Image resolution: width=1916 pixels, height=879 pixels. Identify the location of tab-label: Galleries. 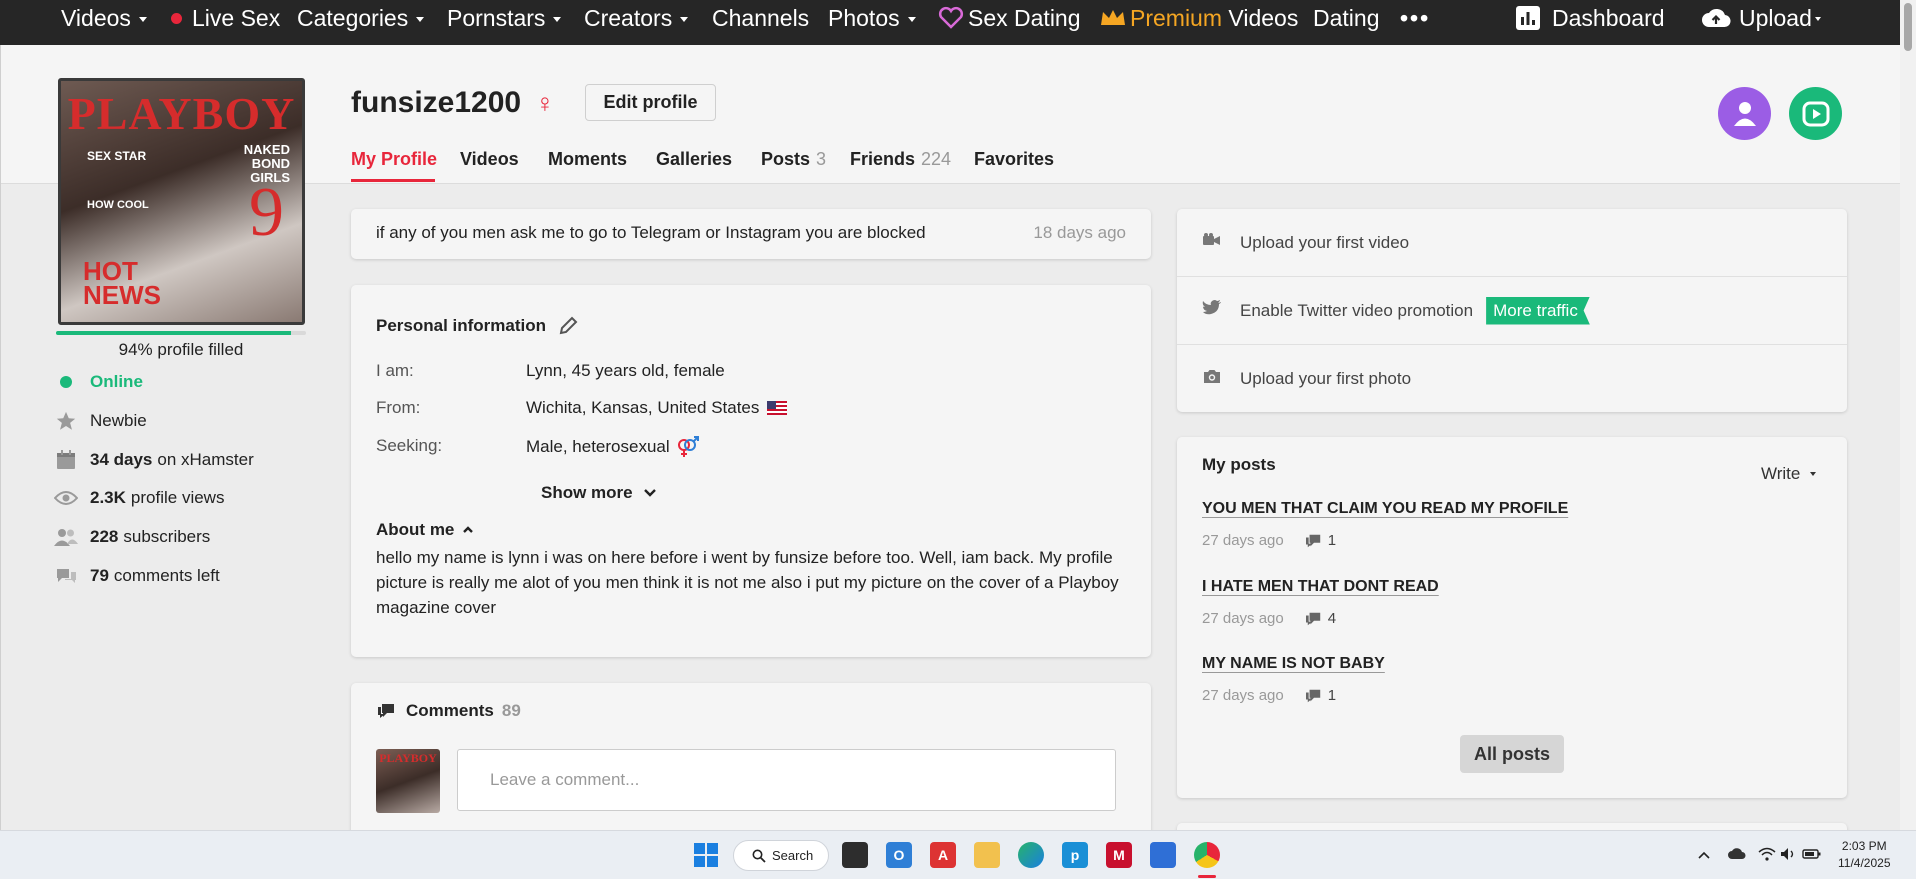
(694, 158).